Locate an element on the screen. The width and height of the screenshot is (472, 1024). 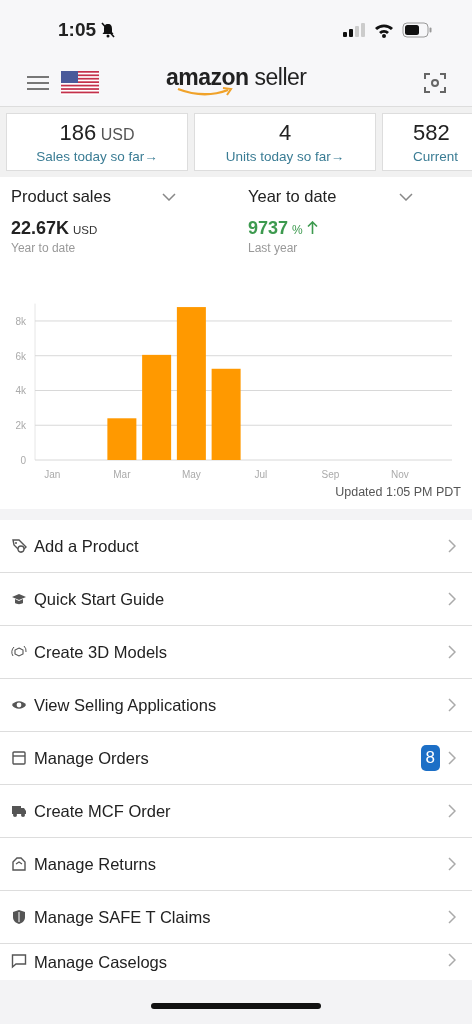
arrow-up-icon is located at coordinates (312, 227).